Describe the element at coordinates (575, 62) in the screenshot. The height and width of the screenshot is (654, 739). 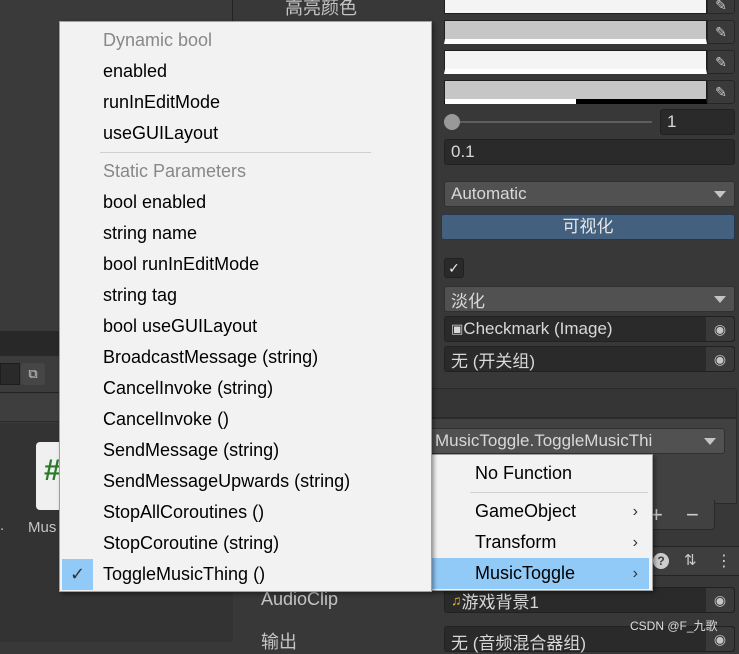
I see `color-field-selected` at that location.